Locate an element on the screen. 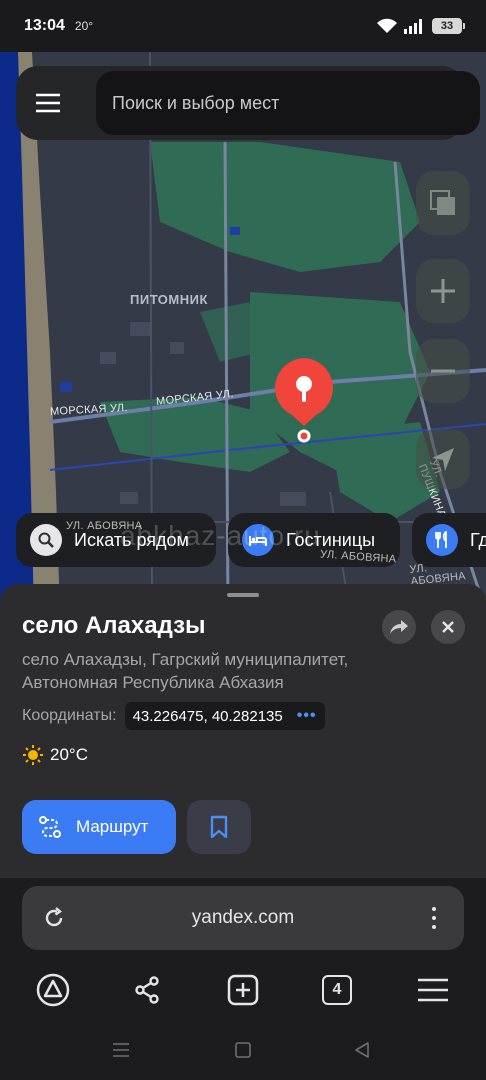 The image size is (486, 1080). status-icons: 33 is located at coordinates (420, 26).